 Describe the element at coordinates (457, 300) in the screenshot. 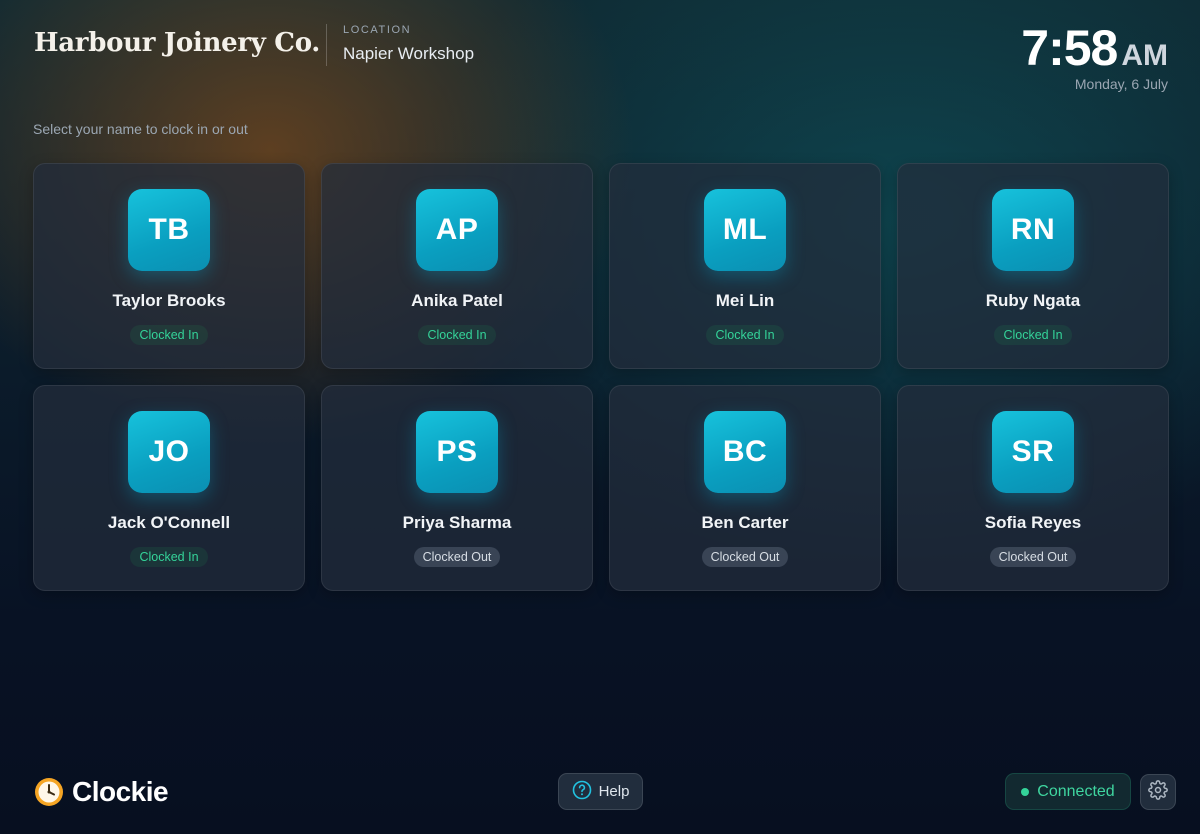

I see `employee-name: Anika Patel` at that location.